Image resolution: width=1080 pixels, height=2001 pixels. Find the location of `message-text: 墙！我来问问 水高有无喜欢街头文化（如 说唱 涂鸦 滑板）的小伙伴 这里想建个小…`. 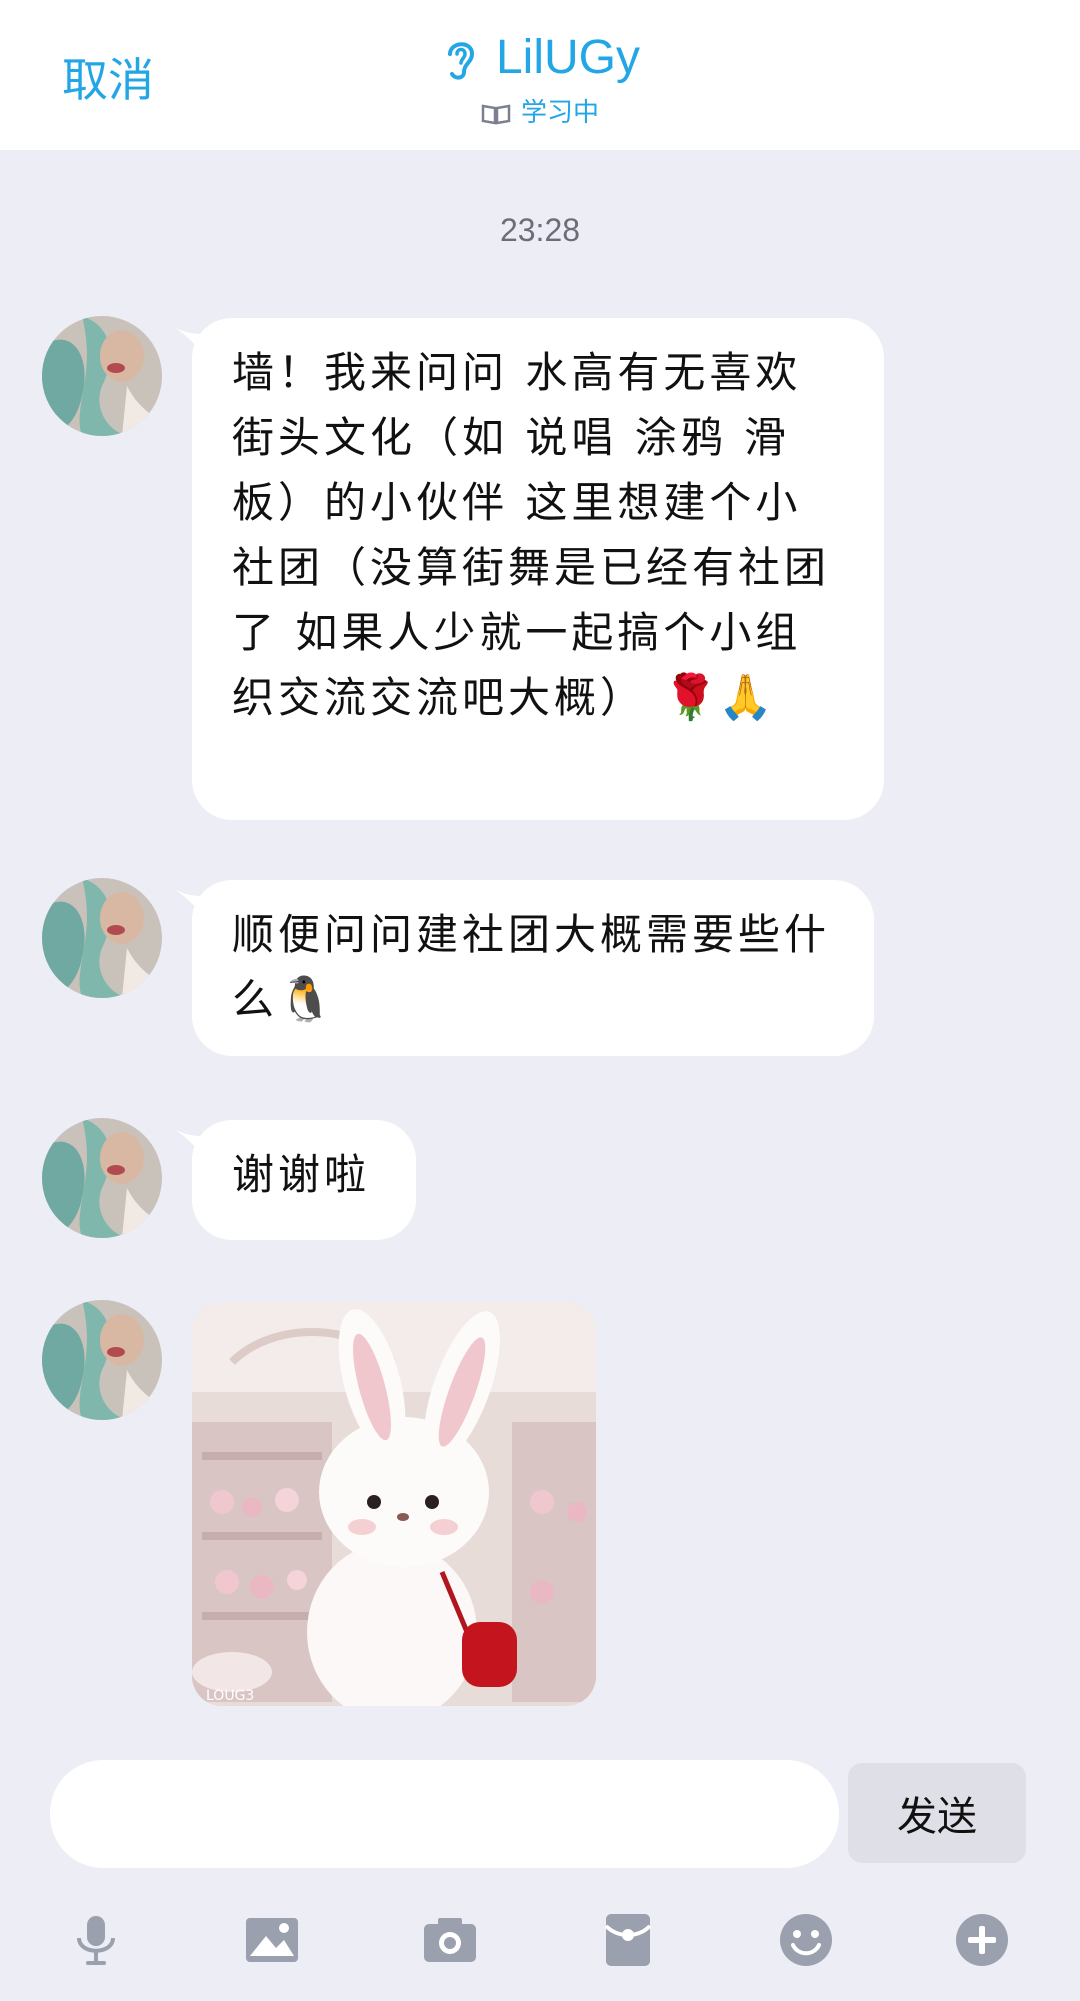

message-text: 墙！我来问问 水高有无喜欢街头文化（如 说唱 涂鸦 滑板）的小伙伴 这里想建个小… is located at coordinates (538, 537).